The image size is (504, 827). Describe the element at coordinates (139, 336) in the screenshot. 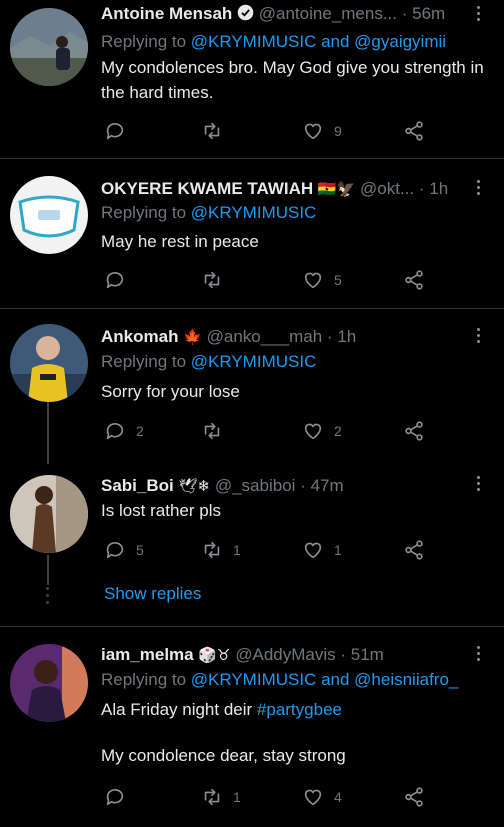

I see `display-name: Ankomah` at that location.